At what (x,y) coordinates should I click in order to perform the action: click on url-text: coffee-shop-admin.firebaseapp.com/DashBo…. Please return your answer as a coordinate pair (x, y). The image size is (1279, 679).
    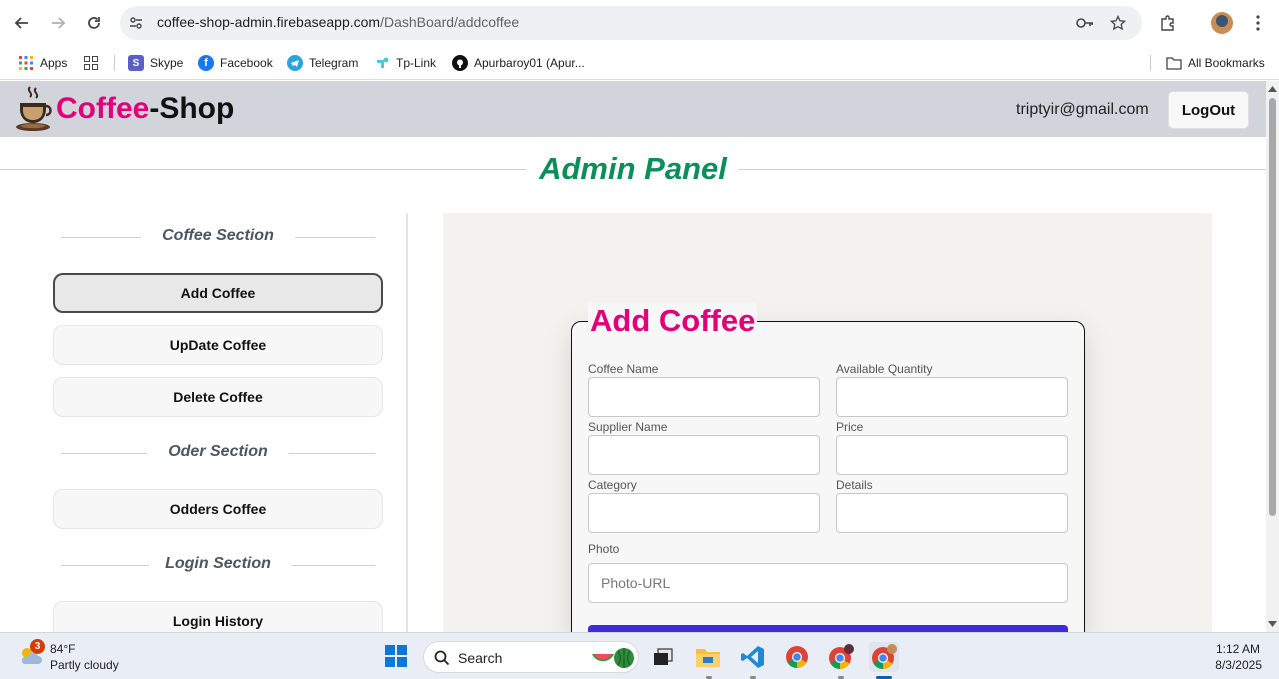
    Looking at the image, I should click on (338, 22).